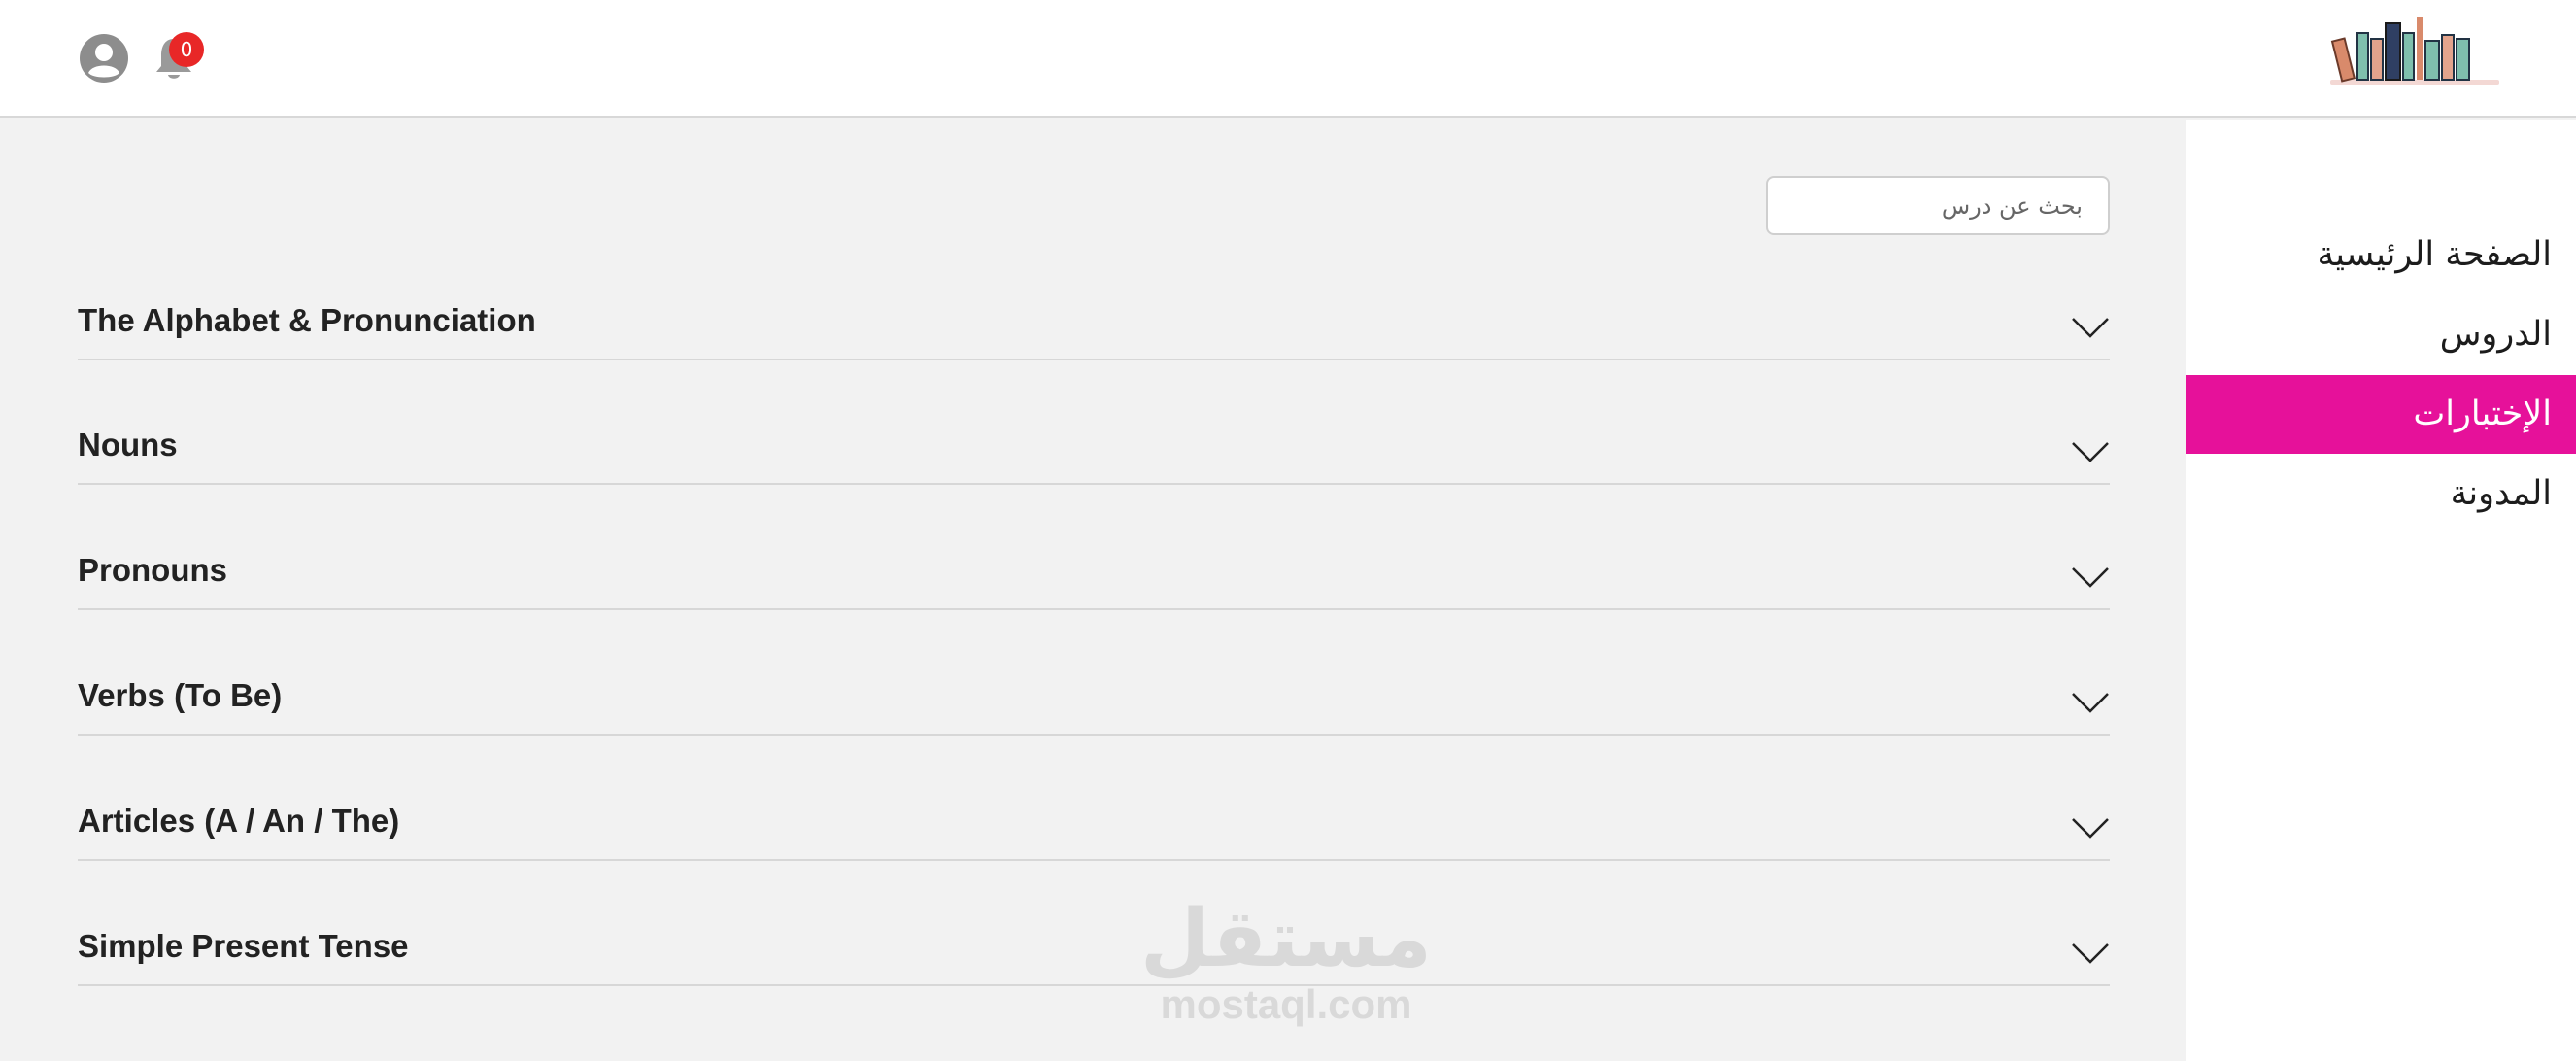  What do you see at coordinates (1094, 440) in the screenshot?
I see `lesson-accordion-item: Nouns` at bounding box center [1094, 440].